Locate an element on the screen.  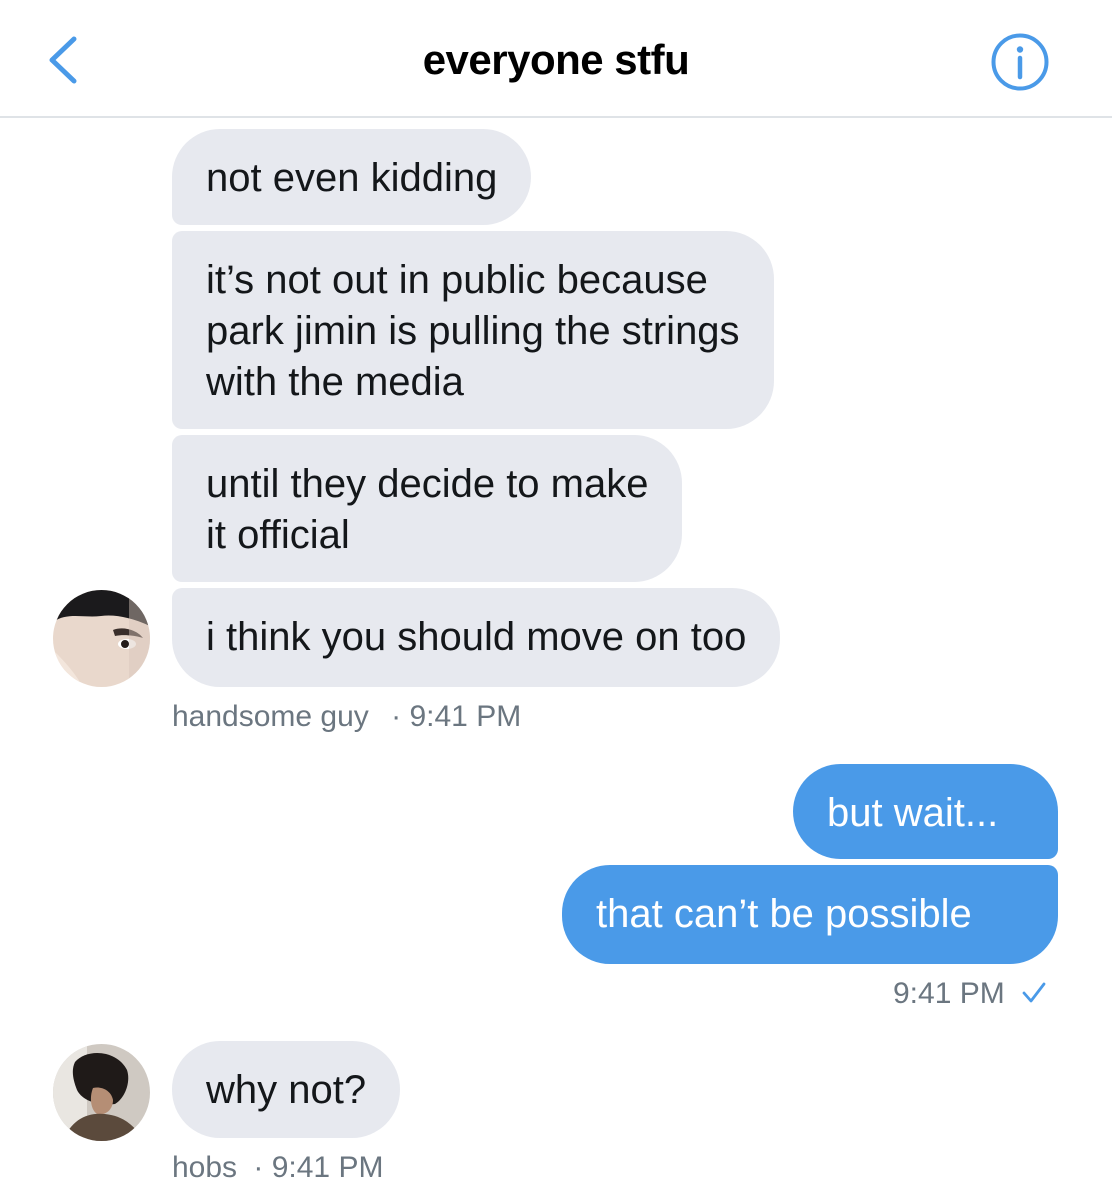
conversation-title: everyone stfu is located at coordinates (556, 59).